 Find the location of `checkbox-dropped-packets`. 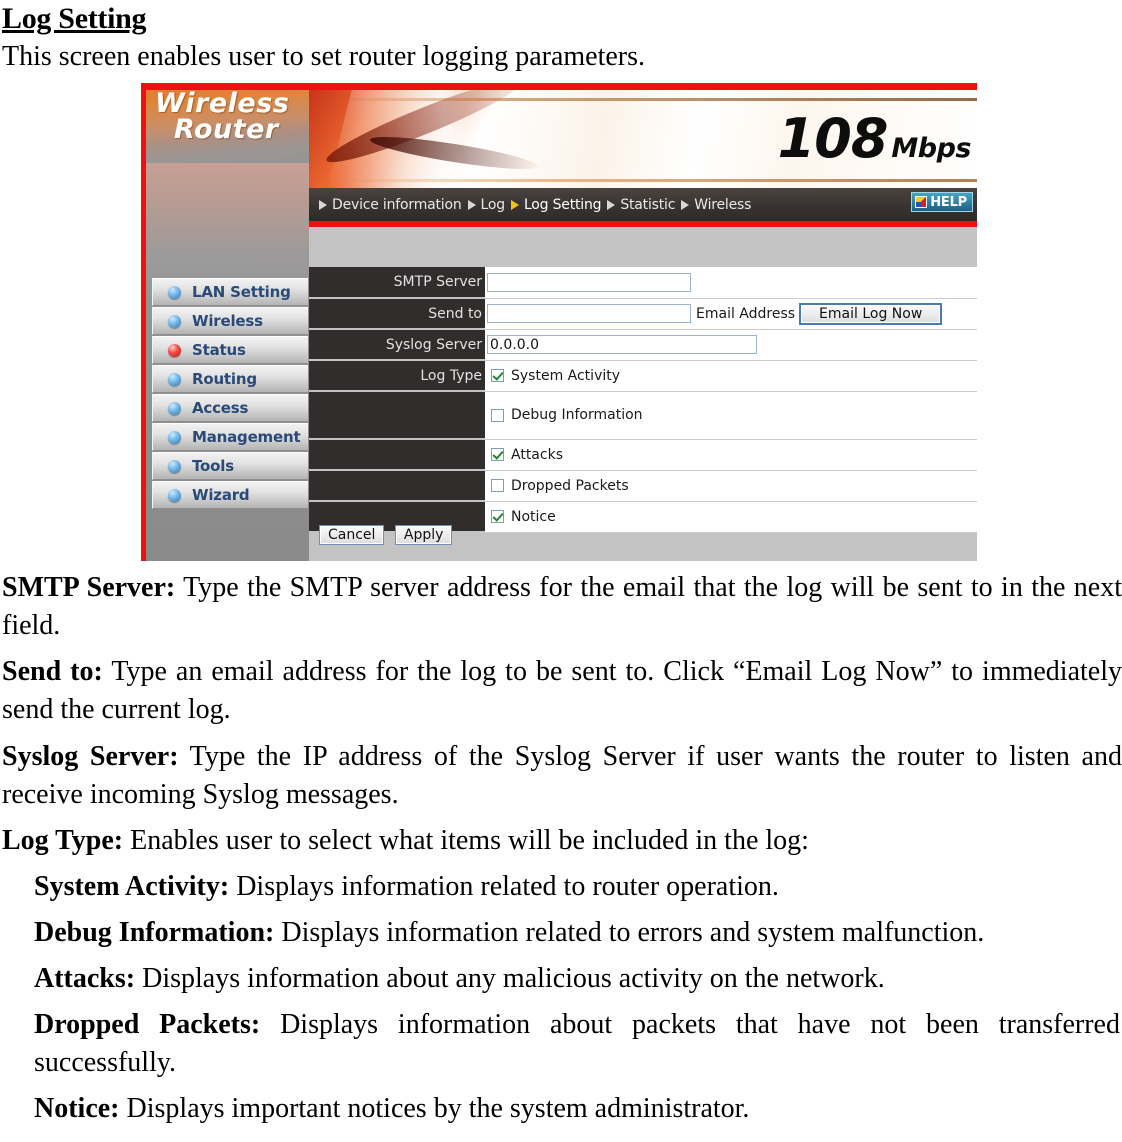

checkbox-dropped-packets is located at coordinates (497, 486).